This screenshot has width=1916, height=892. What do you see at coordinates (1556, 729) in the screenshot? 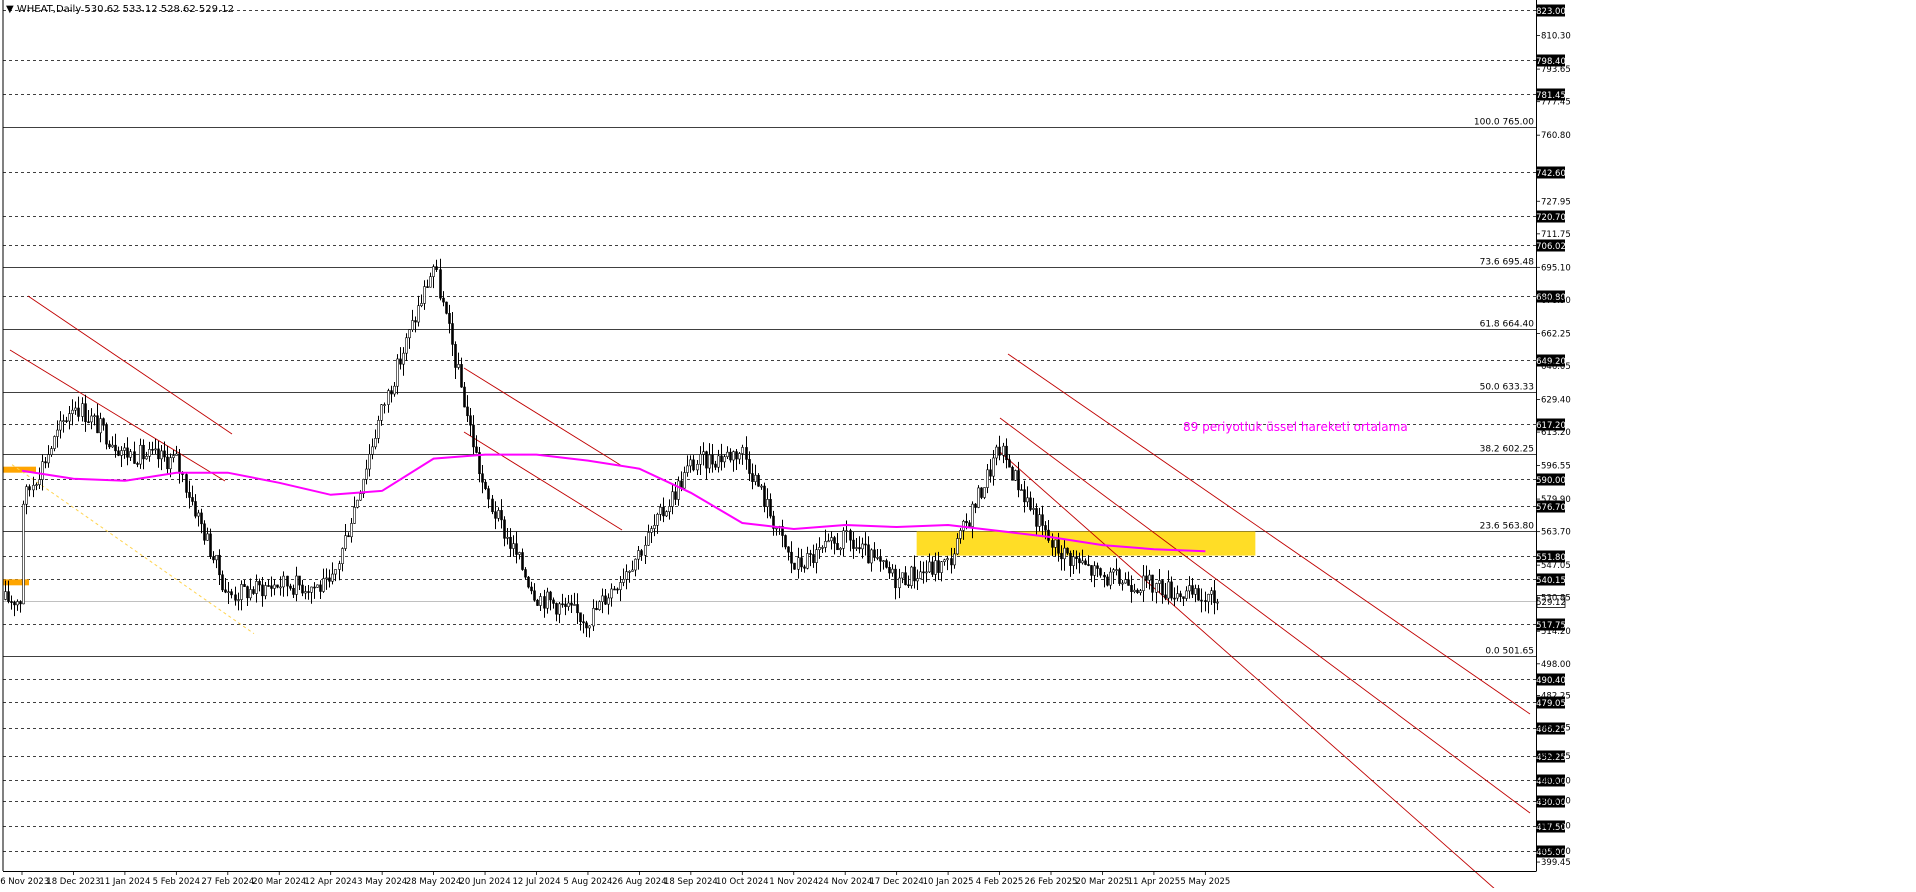
I see `y-tick-label: 466.25` at bounding box center [1556, 729].